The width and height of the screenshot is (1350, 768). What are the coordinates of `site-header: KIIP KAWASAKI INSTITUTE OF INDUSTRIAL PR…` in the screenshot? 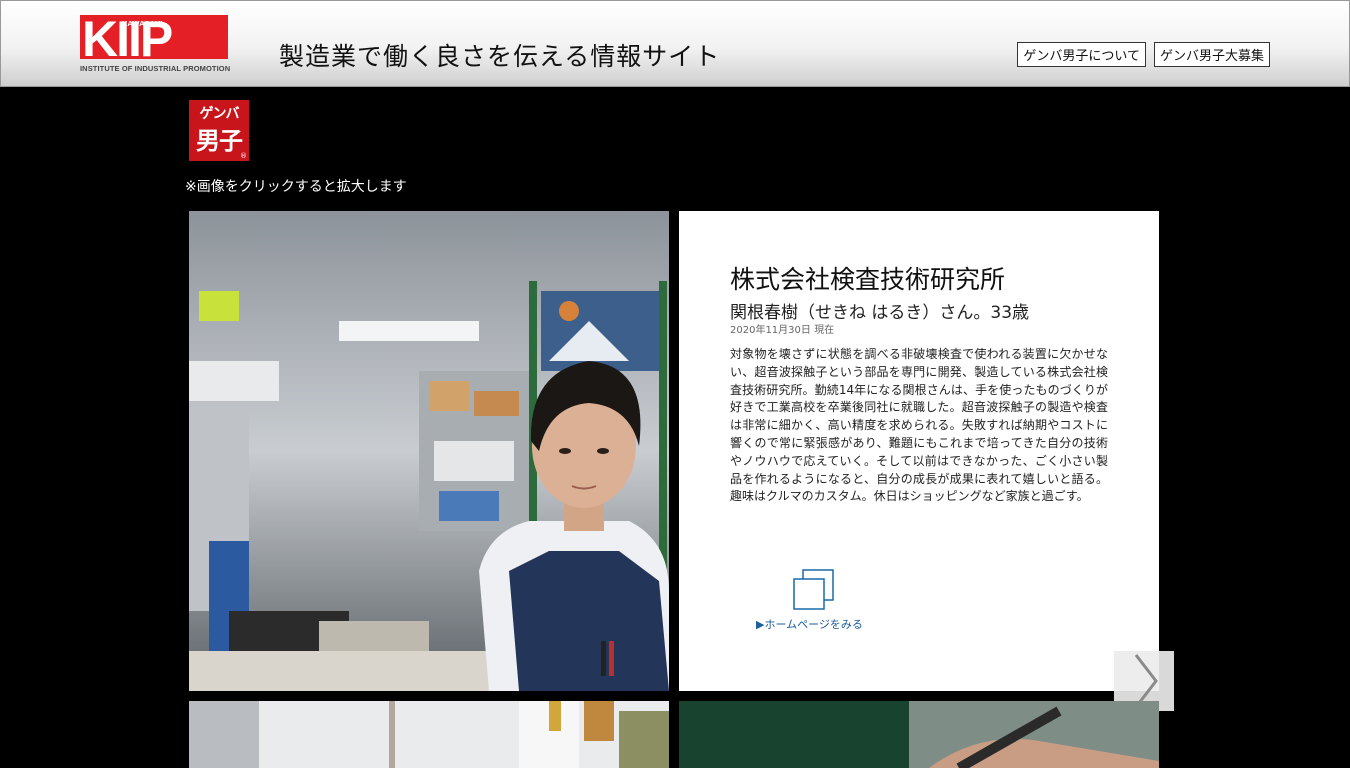 It's located at (675, 43).